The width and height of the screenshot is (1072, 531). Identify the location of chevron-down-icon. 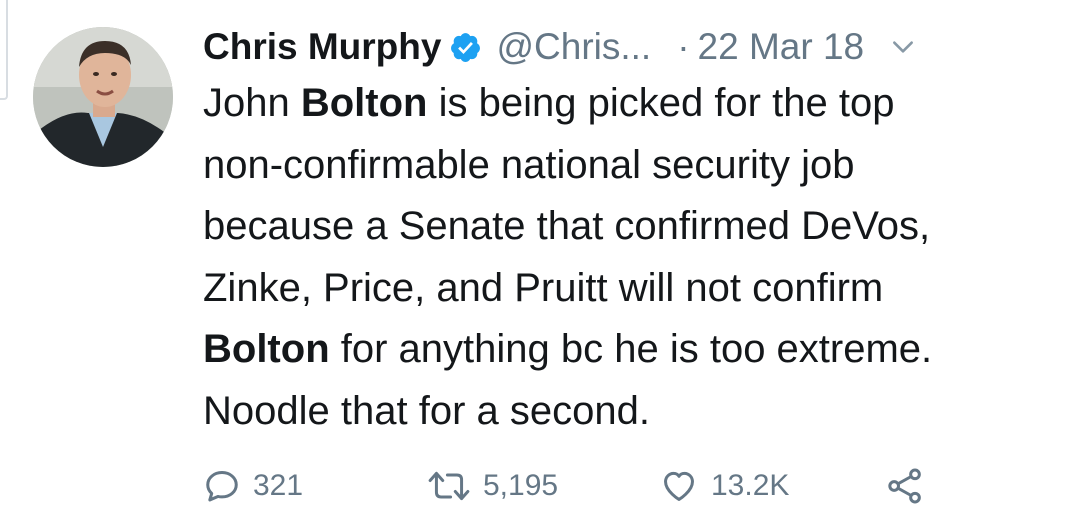
(903, 47).